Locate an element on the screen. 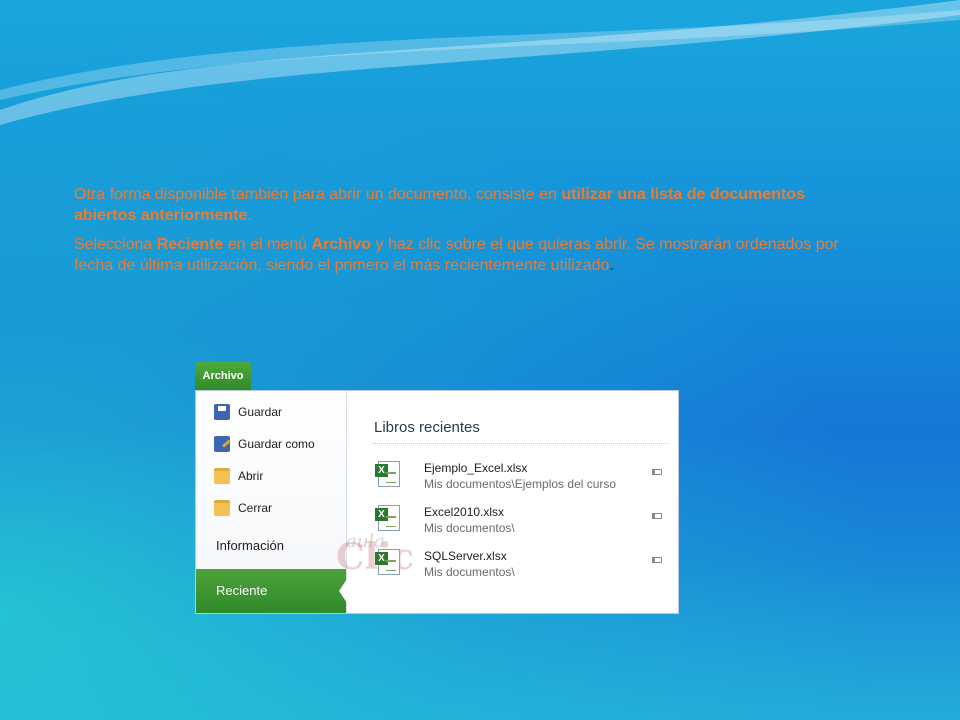 This screenshot has width=960, height=720. file-name: Ejemplo_Excel.xlsx is located at coordinates (476, 468).